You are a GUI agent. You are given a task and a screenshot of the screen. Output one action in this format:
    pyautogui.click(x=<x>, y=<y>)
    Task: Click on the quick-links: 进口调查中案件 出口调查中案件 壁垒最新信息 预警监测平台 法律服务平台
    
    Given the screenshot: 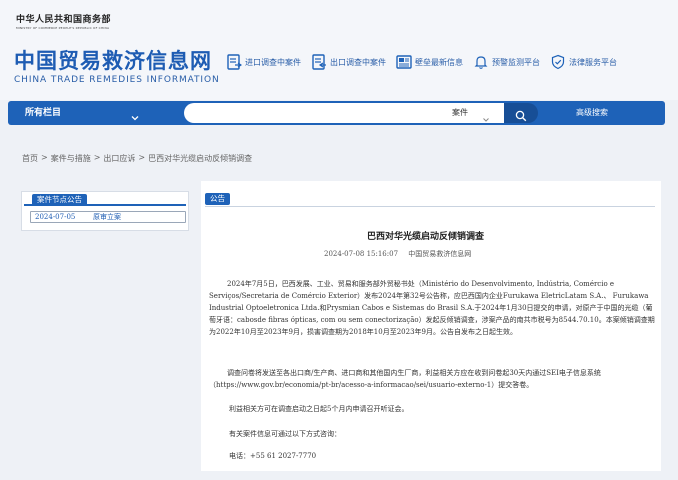 What is the action you would take?
    pyautogui.click(x=426, y=62)
    